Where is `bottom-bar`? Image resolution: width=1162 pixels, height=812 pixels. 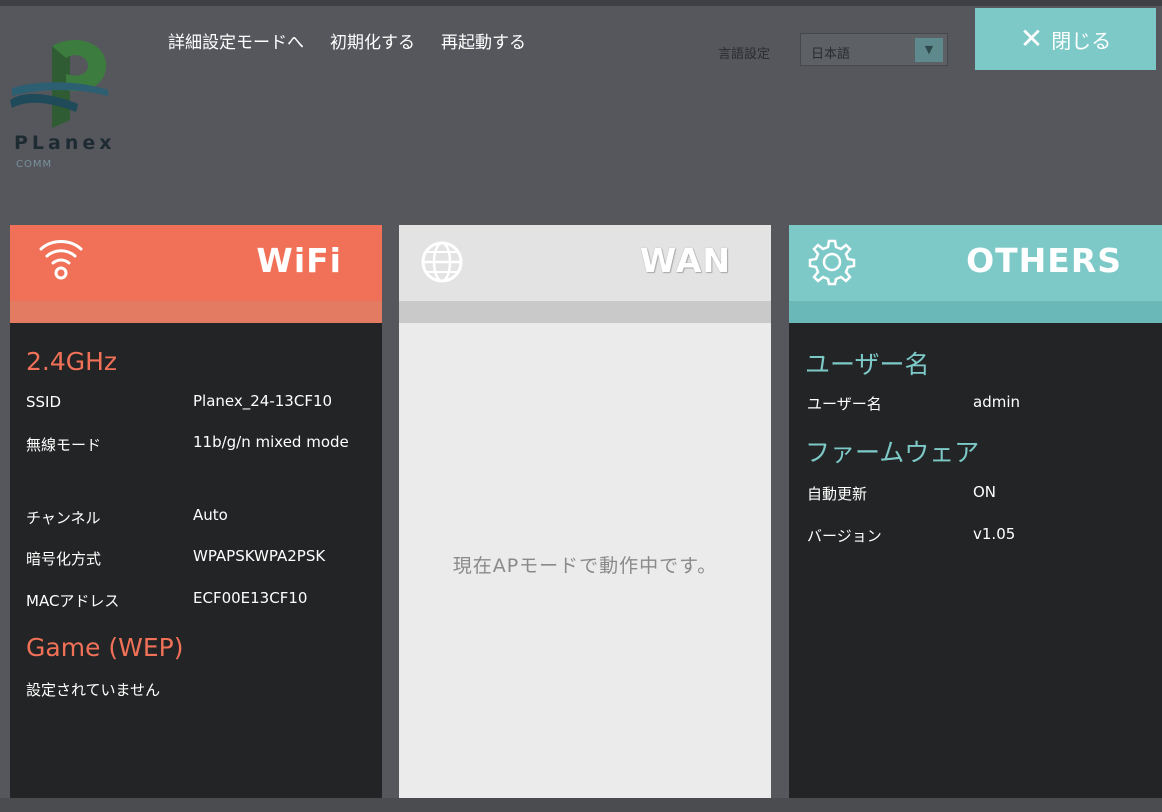 bottom-bar is located at coordinates (581, 805).